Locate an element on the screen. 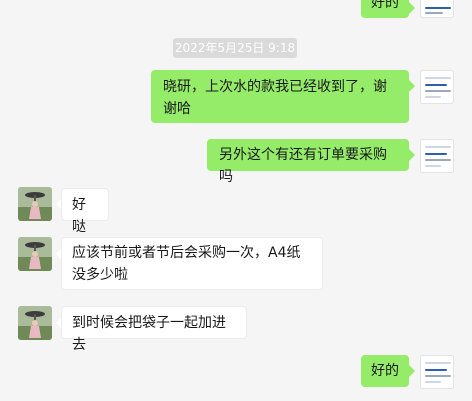 Image resolution: width=472 pixels, height=401 pixels. message-bubble-contact: 好哒 is located at coordinates (85, 211).